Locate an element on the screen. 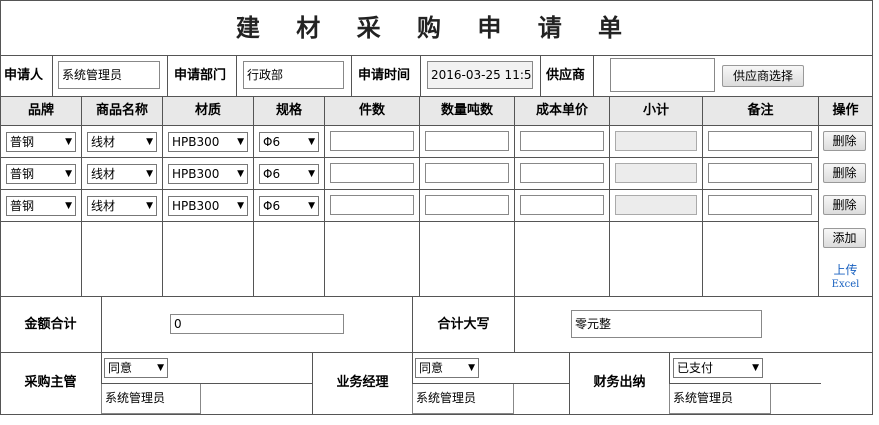 The image size is (879, 425). business-manager-label: 业务经理 is located at coordinates (362, 382).